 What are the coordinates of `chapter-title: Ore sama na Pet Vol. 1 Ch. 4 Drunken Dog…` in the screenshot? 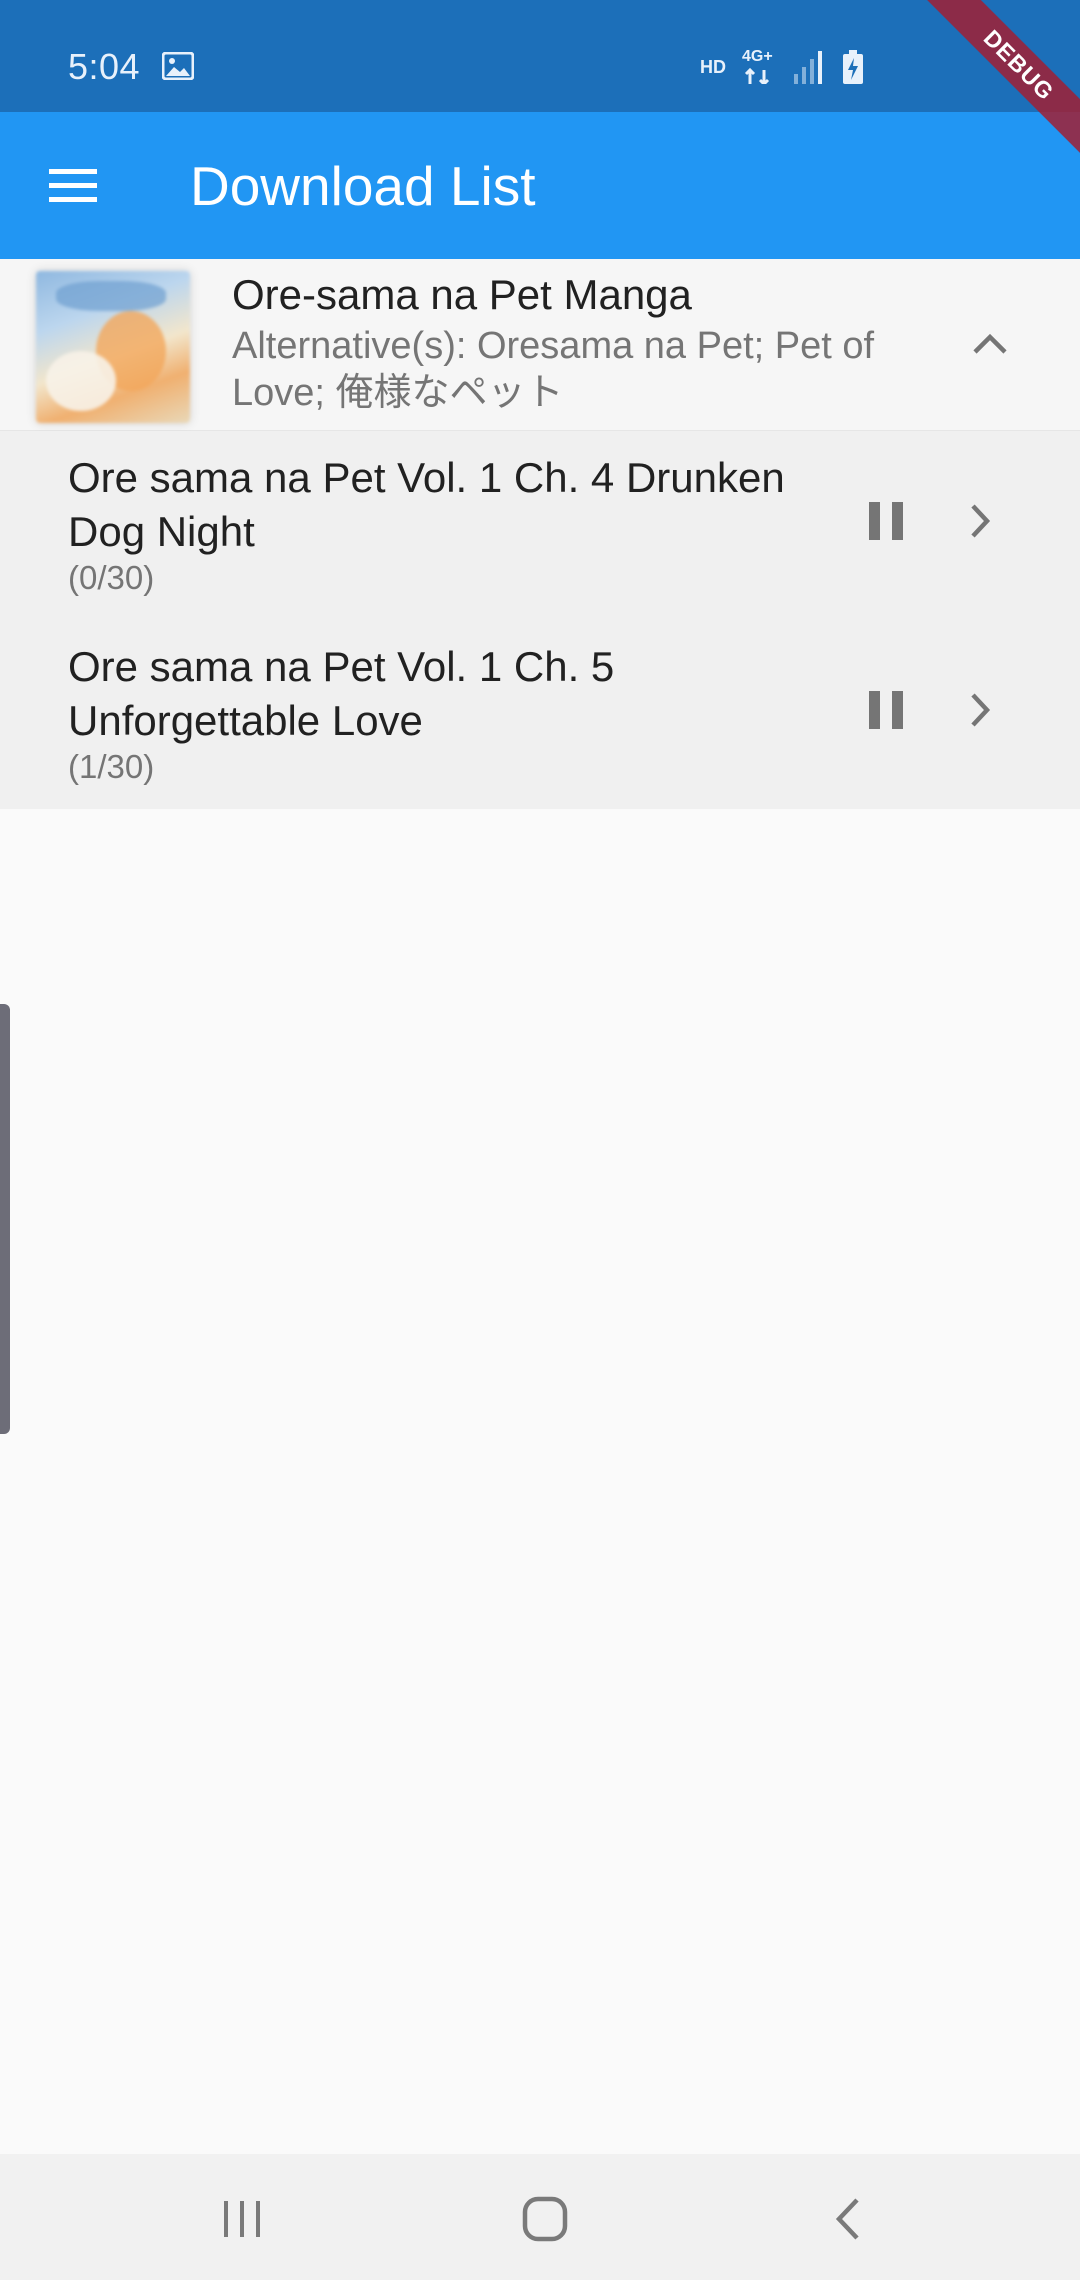 It's located at (426, 504).